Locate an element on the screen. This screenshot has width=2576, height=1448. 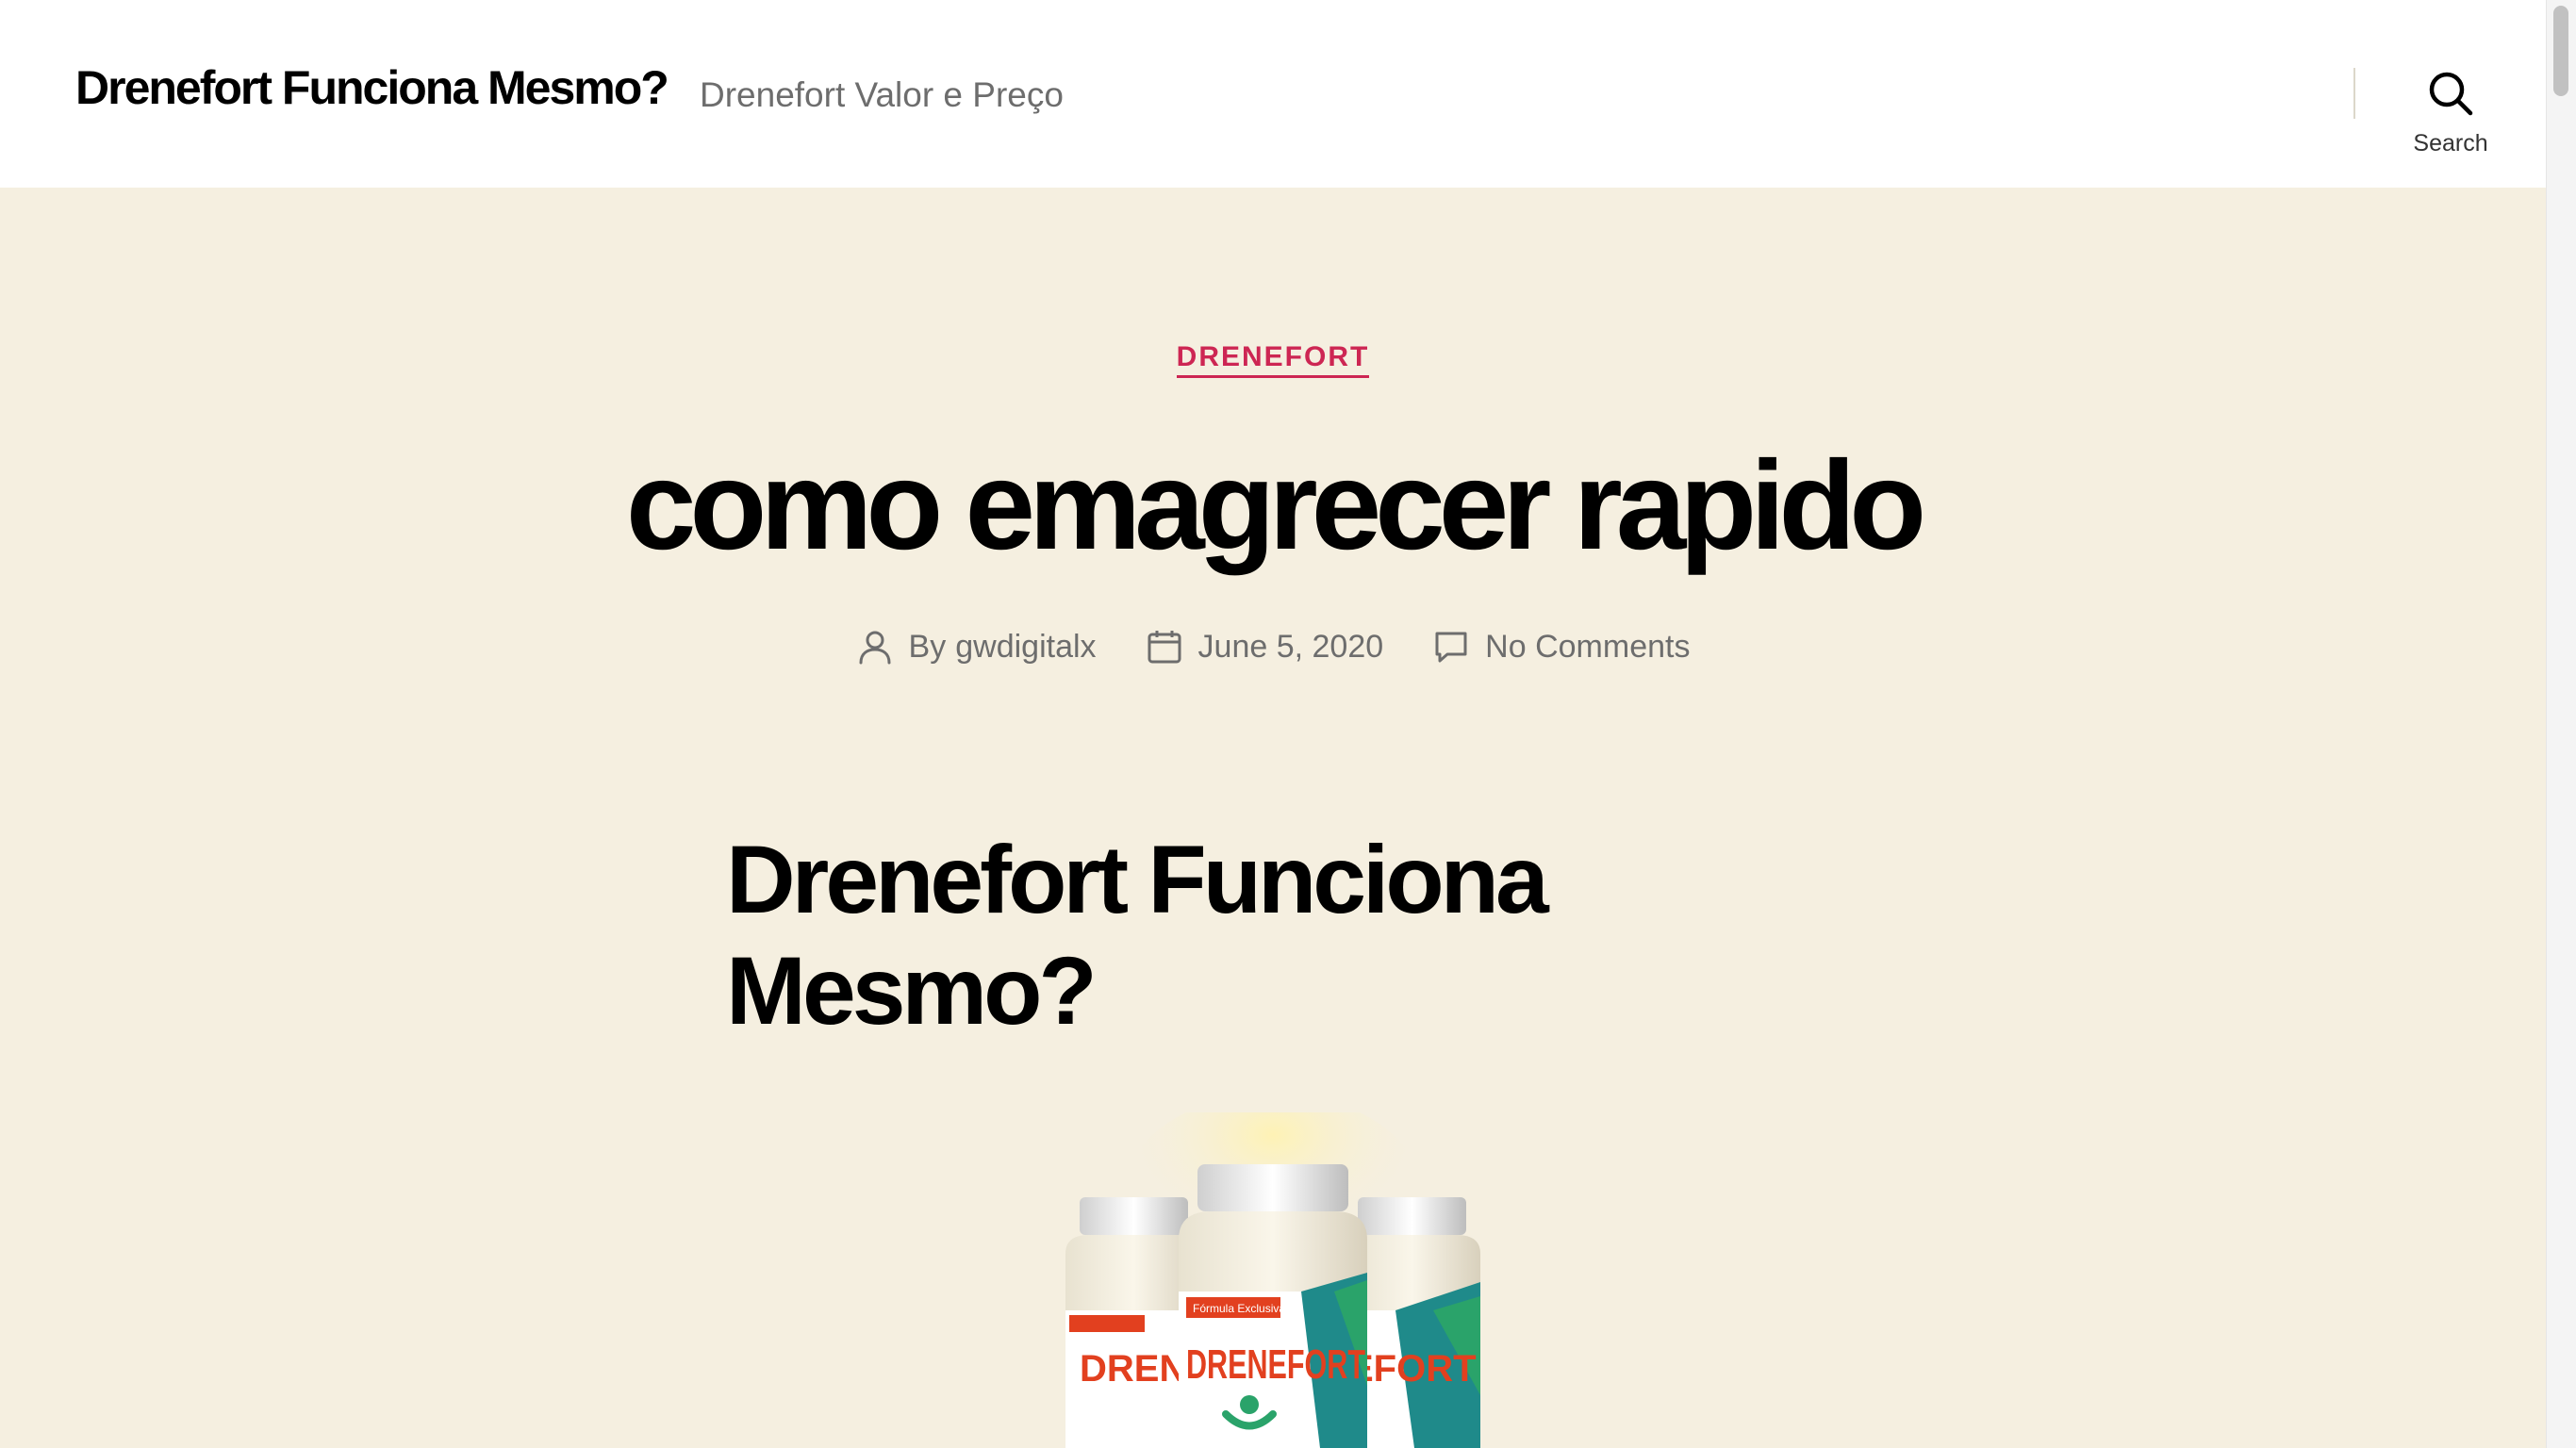
post-comments: No Comments is located at coordinates (1561, 647).